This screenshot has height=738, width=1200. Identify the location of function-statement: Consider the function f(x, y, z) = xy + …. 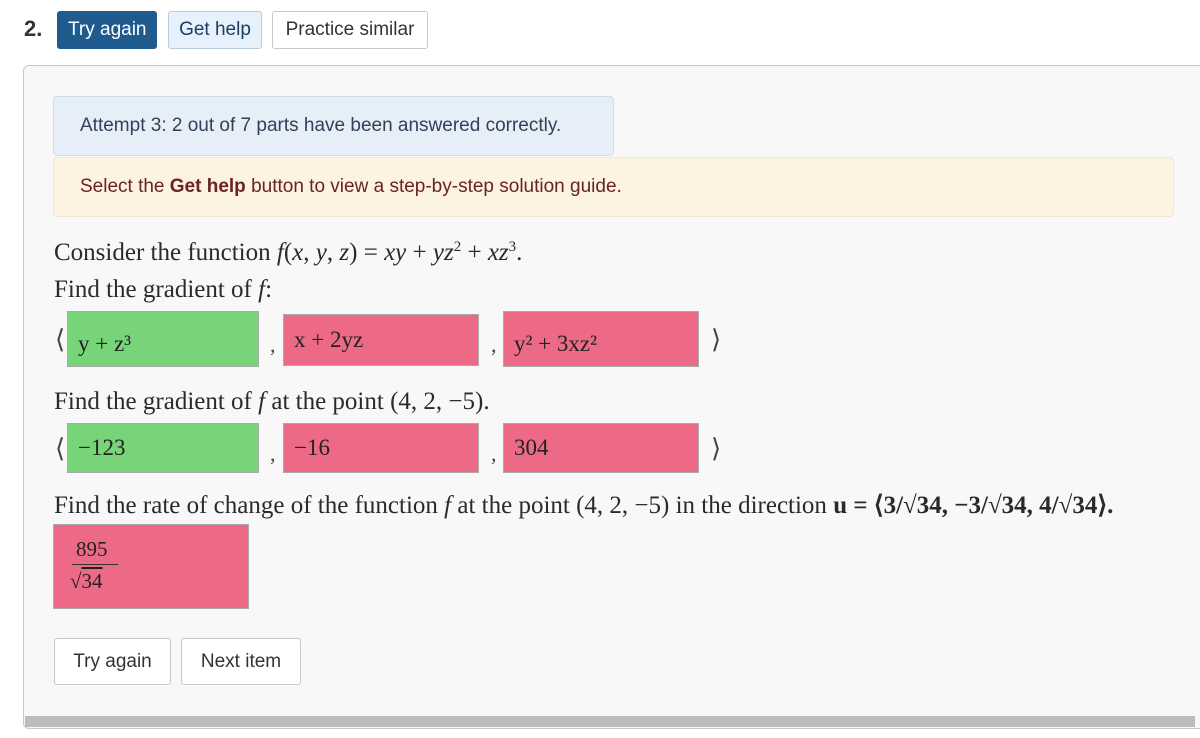
(288, 252).